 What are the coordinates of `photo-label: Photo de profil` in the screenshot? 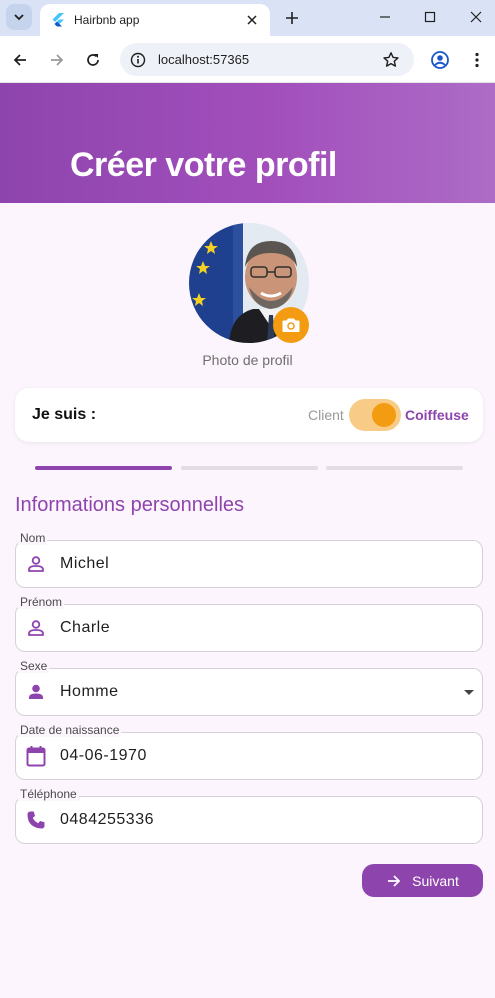 It's located at (247, 360).